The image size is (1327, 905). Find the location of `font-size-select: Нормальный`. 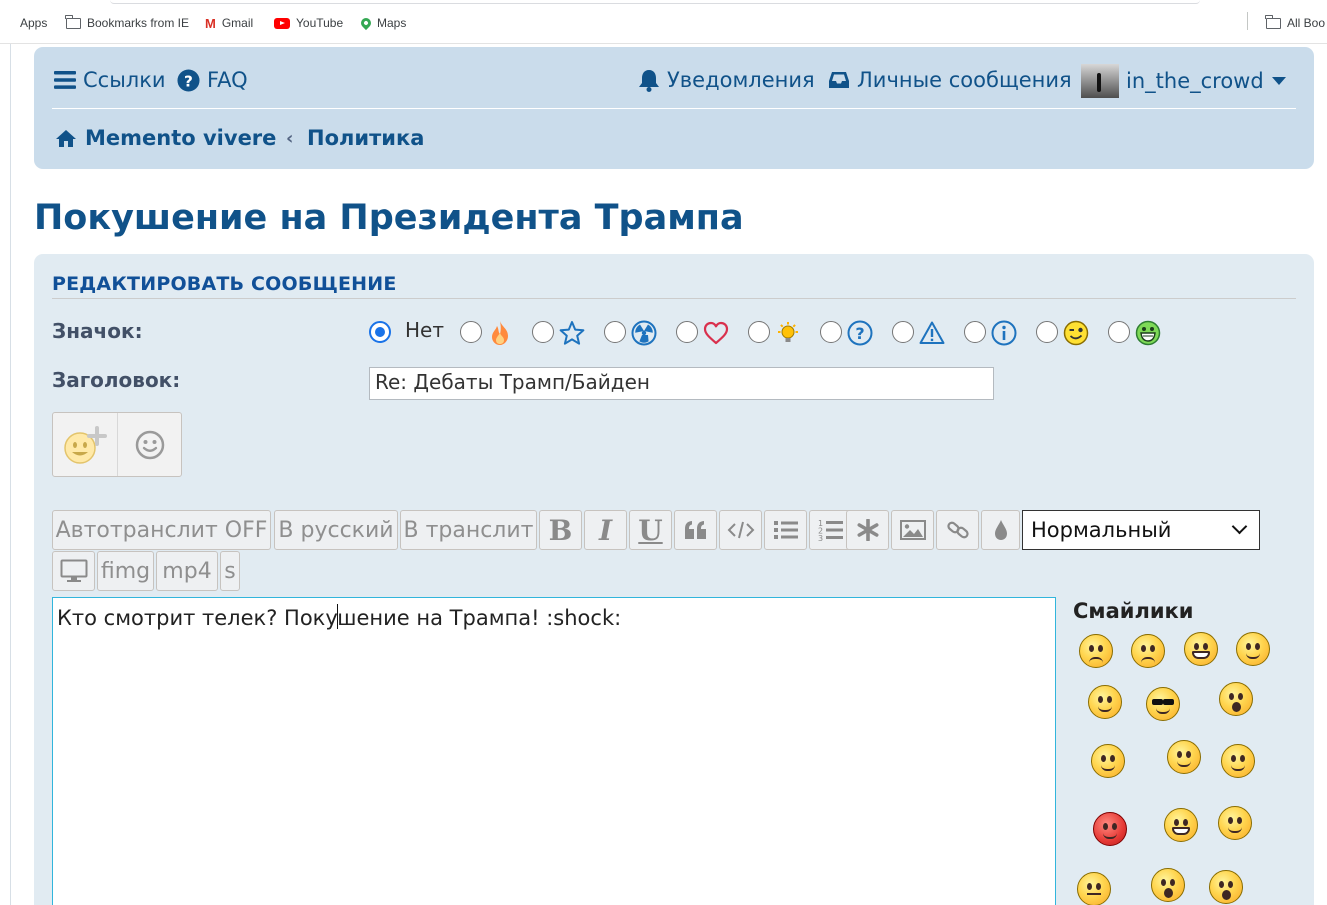

font-size-select: Нормальный is located at coordinates (1141, 530).